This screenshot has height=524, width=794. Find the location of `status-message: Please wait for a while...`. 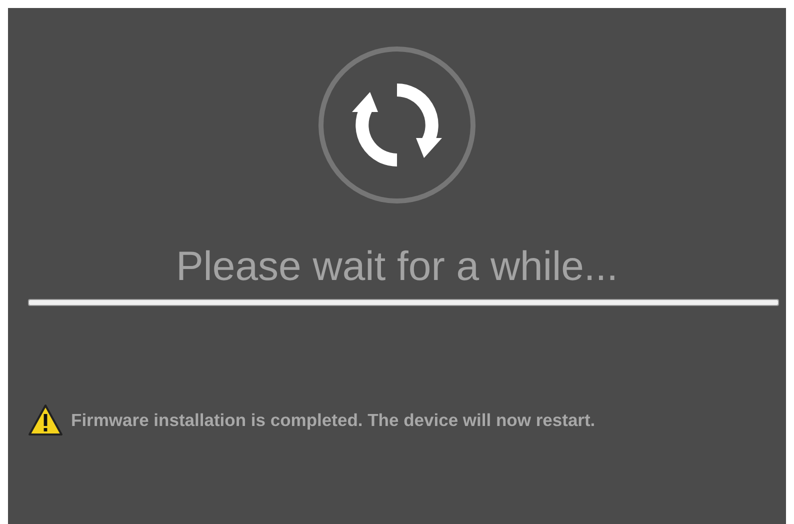

status-message: Please wait for a while... is located at coordinates (397, 266).